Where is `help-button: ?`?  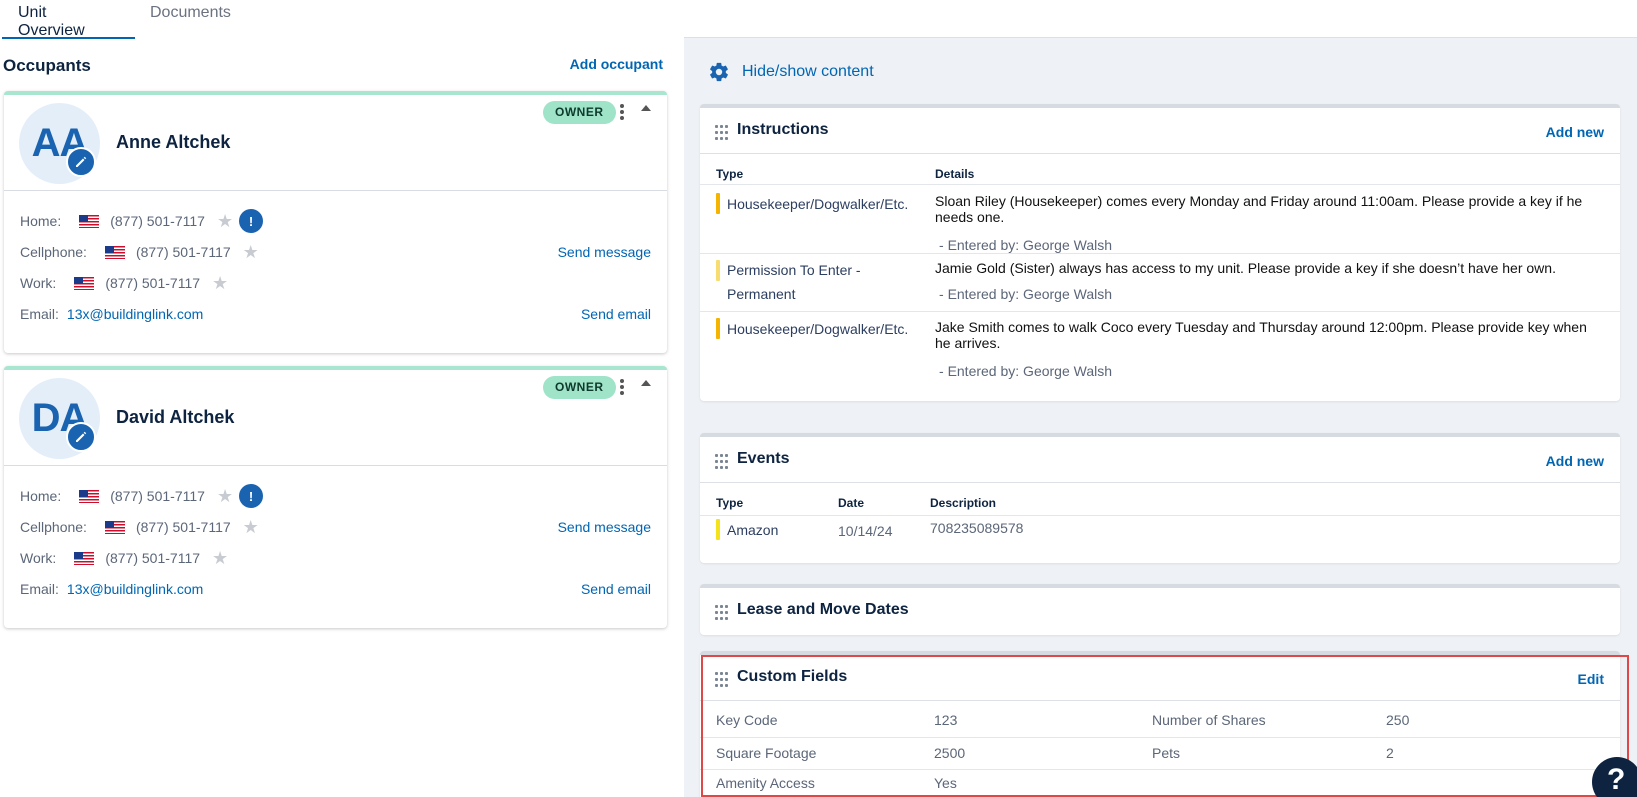 help-button: ? is located at coordinates (1614, 777).